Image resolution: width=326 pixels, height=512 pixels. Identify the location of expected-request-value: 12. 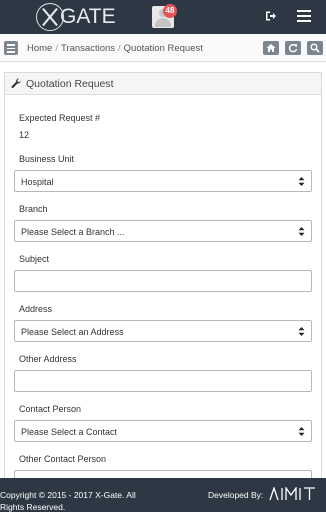
(24, 135).